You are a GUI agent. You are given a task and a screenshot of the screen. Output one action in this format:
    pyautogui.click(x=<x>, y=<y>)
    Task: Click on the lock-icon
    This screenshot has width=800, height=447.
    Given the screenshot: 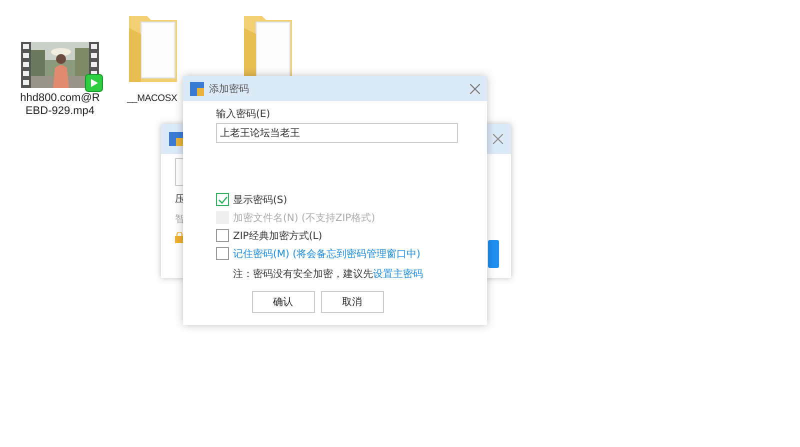 What is the action you would take?
    pyautogui.click(x=179, y=237)
    